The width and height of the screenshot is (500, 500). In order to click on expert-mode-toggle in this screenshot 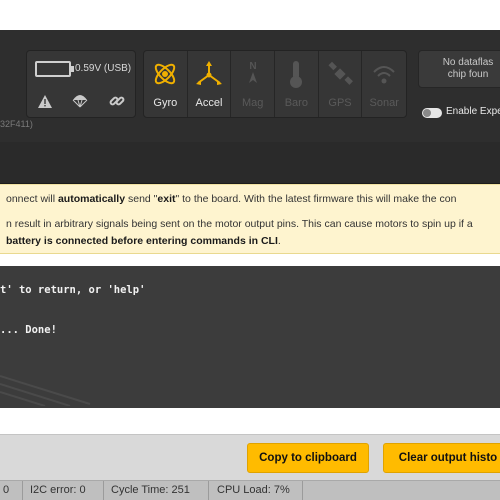, I will do `click(432, 113)`.